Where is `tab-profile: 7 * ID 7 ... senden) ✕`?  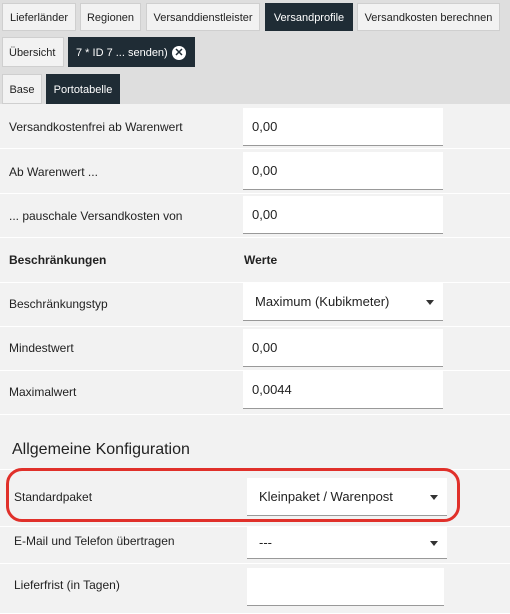
tab-profile: 7 * ID 7 ... senden) ✕ is located at coordinates (131, 52).